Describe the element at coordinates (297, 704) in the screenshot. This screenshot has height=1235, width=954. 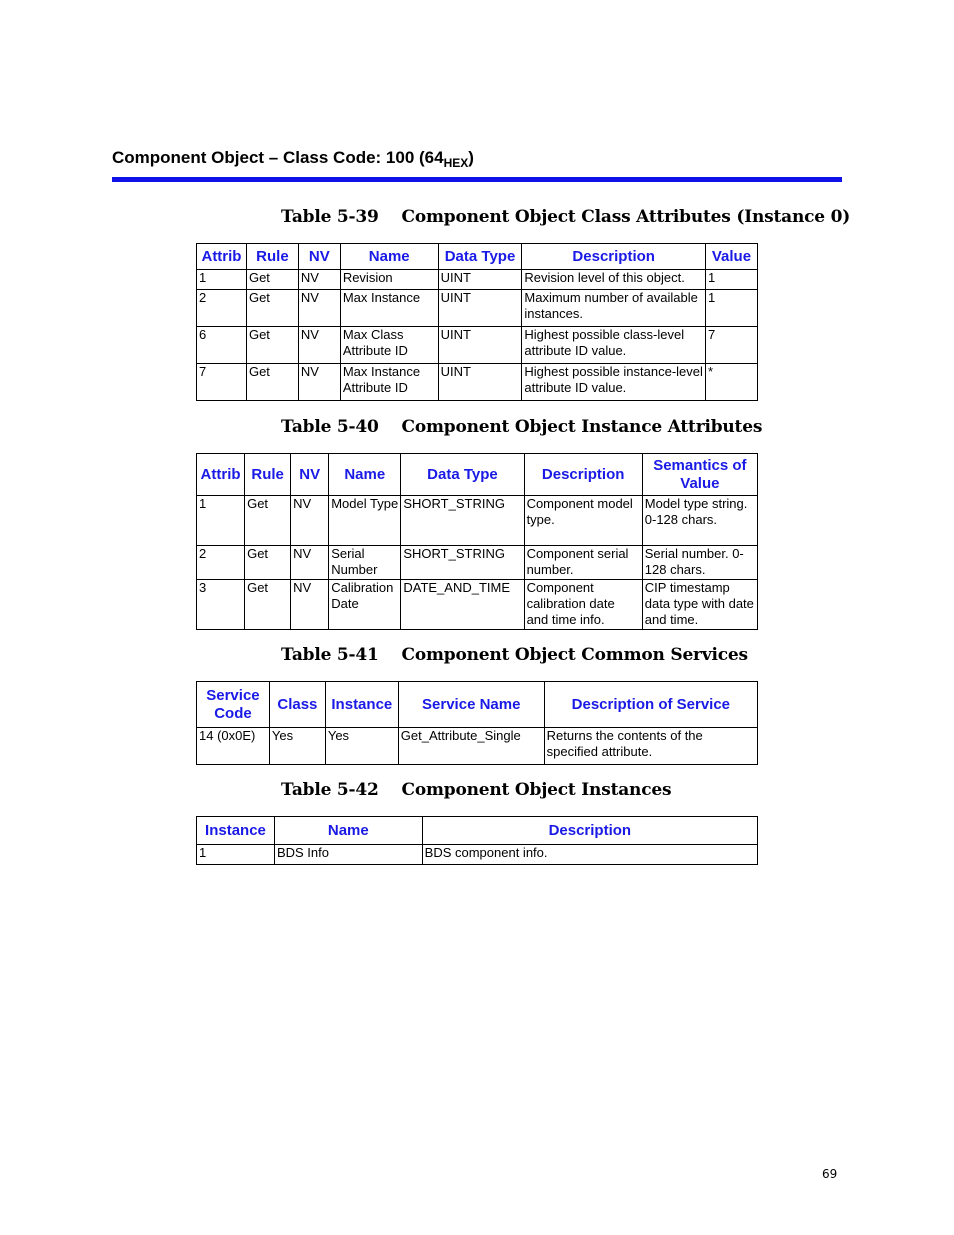
I see `header-class: Class` at that location.